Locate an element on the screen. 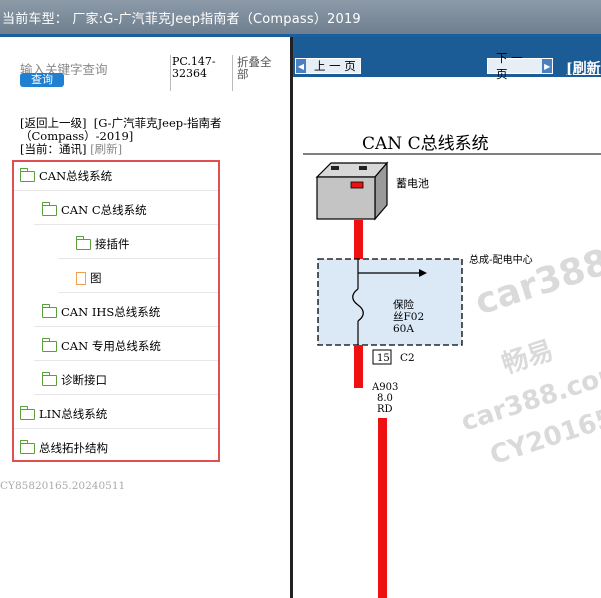 This screenshot has height=598, width=601. fuse-rating: 60A is located at coordinates (403, 329).